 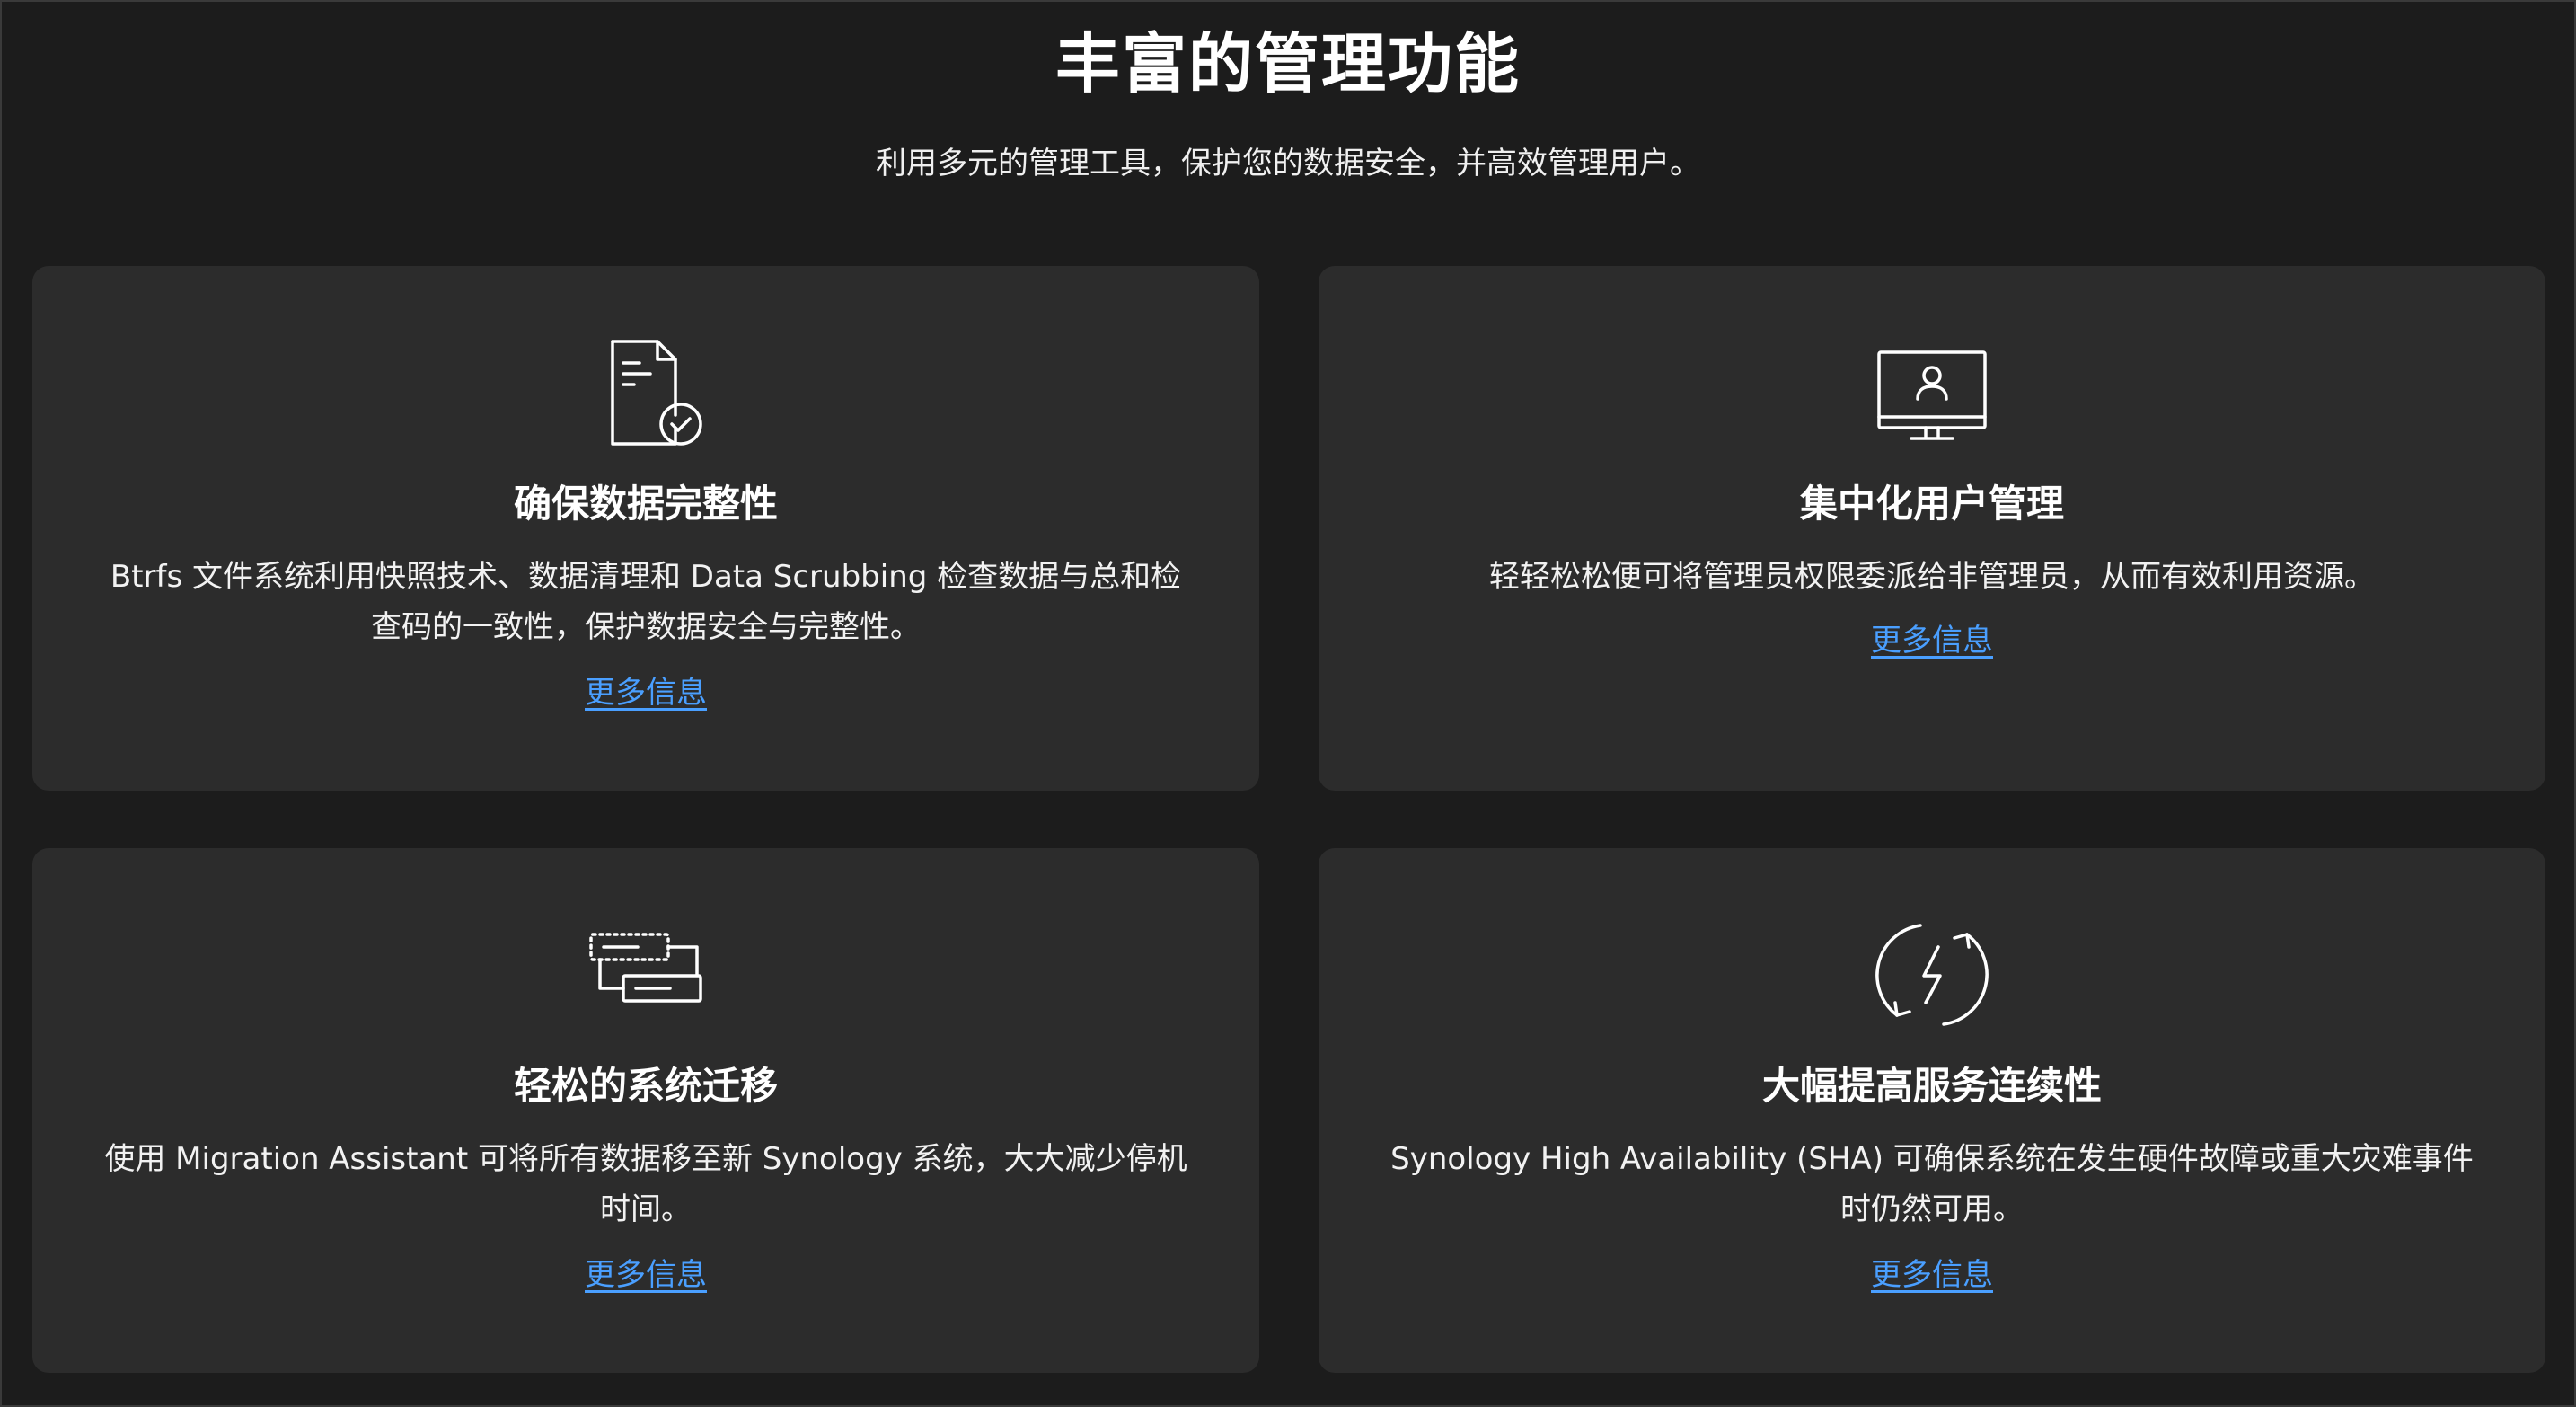 I want to click on page-subtitle: 利用多元的管理工具，保护您的数据安全，并高效管理用户。, so click(x=1288, y=163).